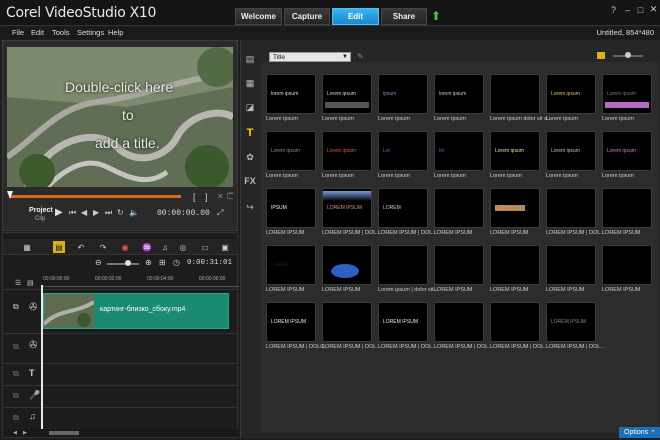  What do you see at coordinates (628, 55) in the screenshot?
I see `thumbnail-size-thumb` at bounding box center [628, 55].